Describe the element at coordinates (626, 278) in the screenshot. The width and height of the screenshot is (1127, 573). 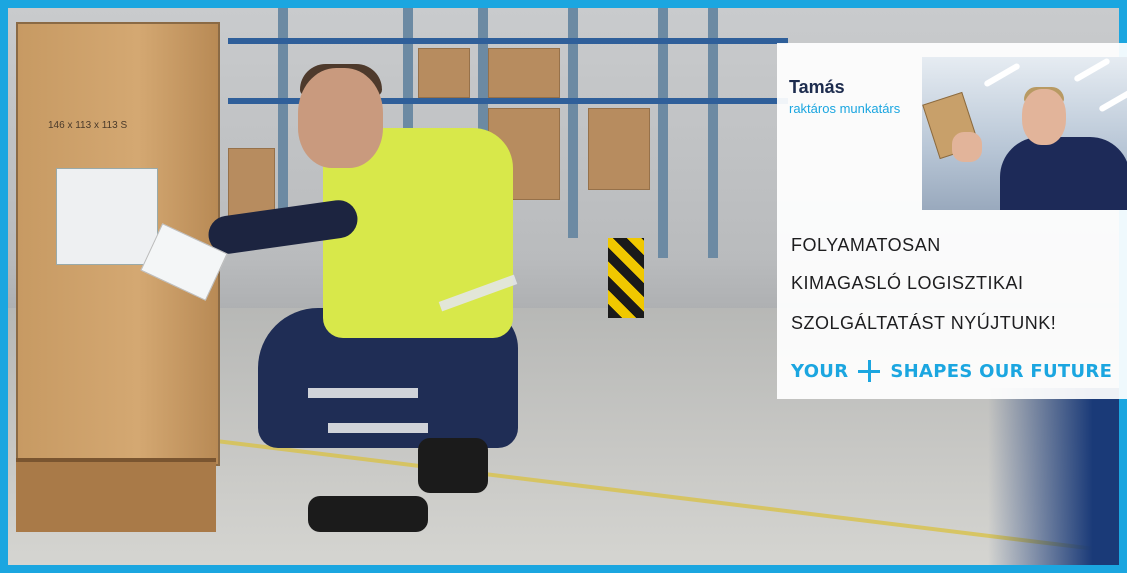
I see `hazard-bollard` at that location.